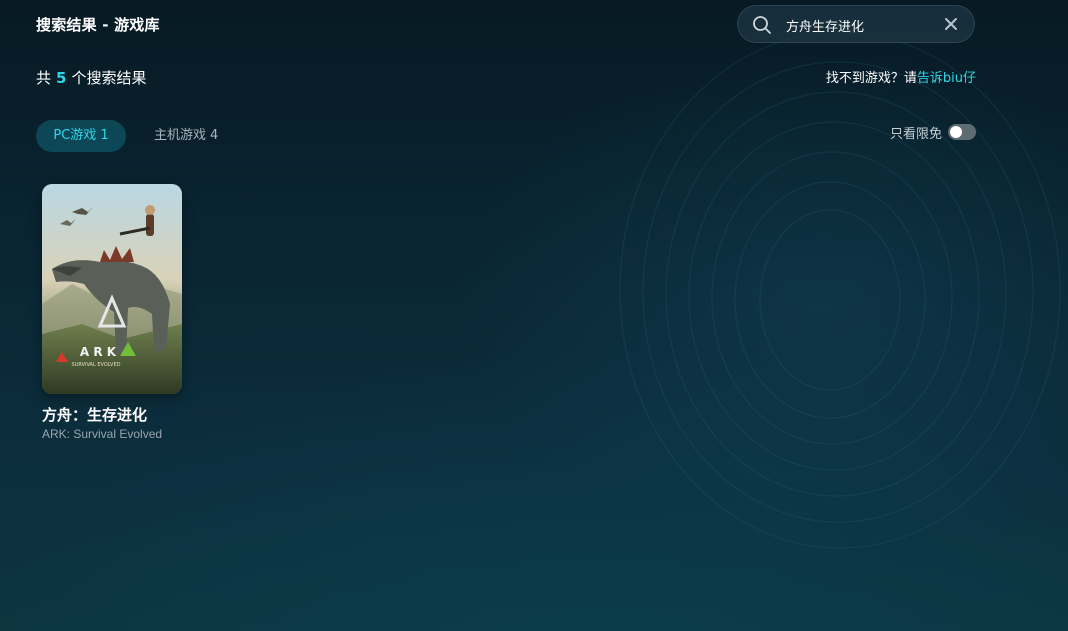 The width and height of the screenshot is (1068, 631). I want to click on free-only-label: 只看限免, so click(915, 134).